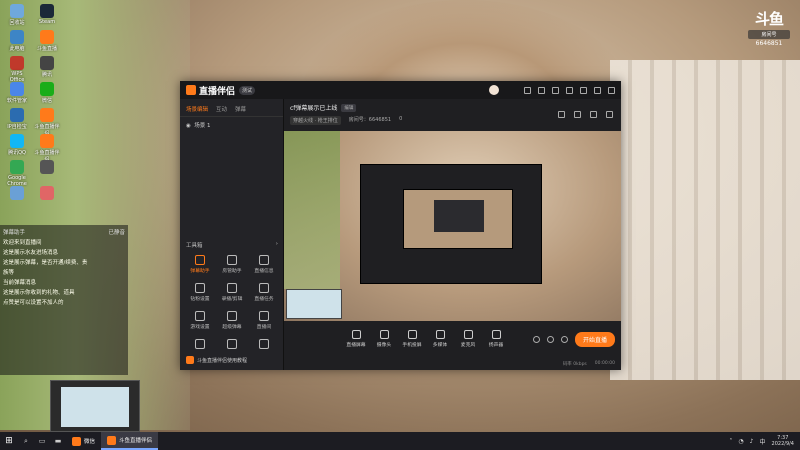 This screenshot has width=800, height=450. I want to click on tutorial-link: 斗鱼直播伴侣使用教程, so click(216, 360).